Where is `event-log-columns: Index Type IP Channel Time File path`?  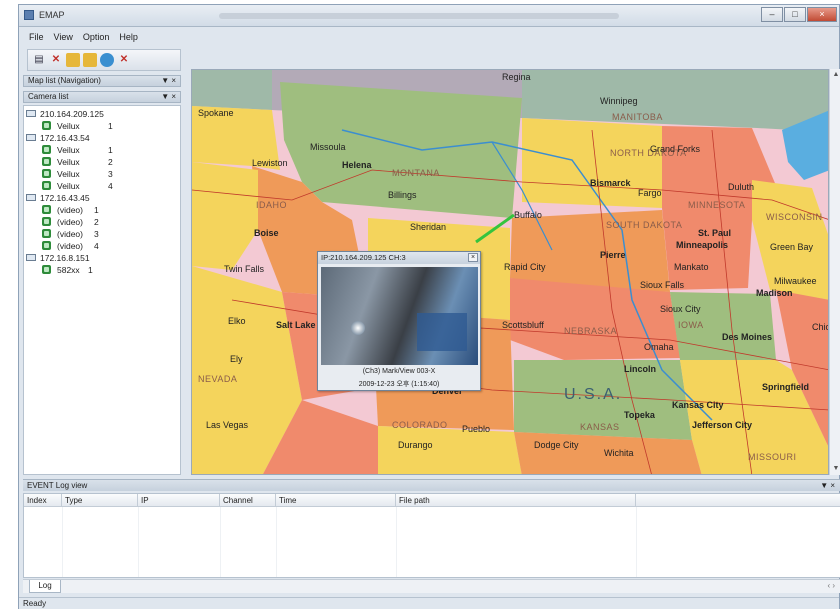
event-log-columns: Index Type IP Channel Time File path is located at coordinates (432, 500).